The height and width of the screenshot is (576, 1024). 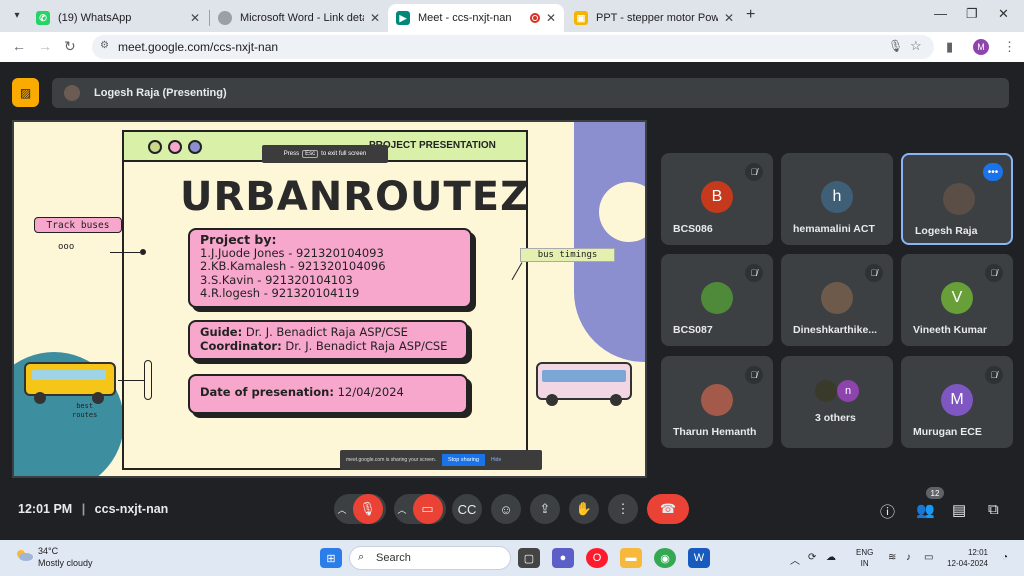 What do you see at coordinates (17, 15) in the screenshot?
I see `tab-search-icon: ▾` at bounding box center [17, 15].